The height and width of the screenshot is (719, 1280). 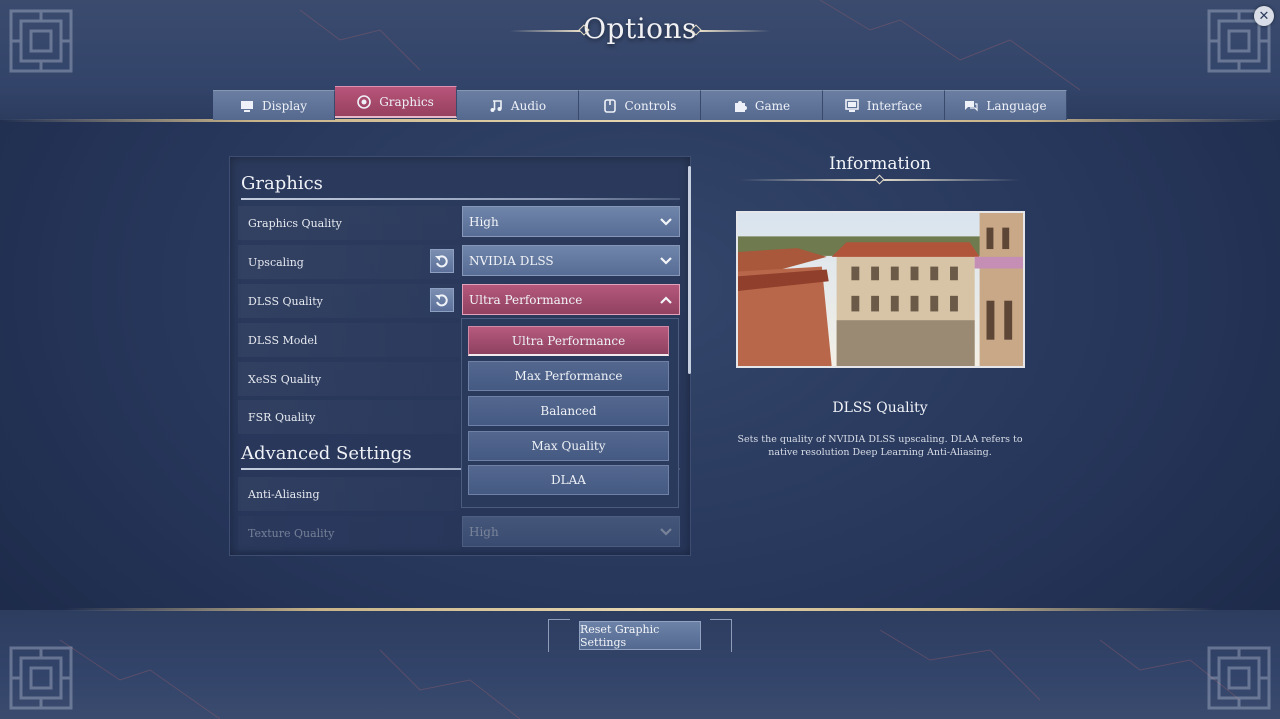 I want to click on dropdown-option-max-performance: Max Performance, so click(x=568, y=376).